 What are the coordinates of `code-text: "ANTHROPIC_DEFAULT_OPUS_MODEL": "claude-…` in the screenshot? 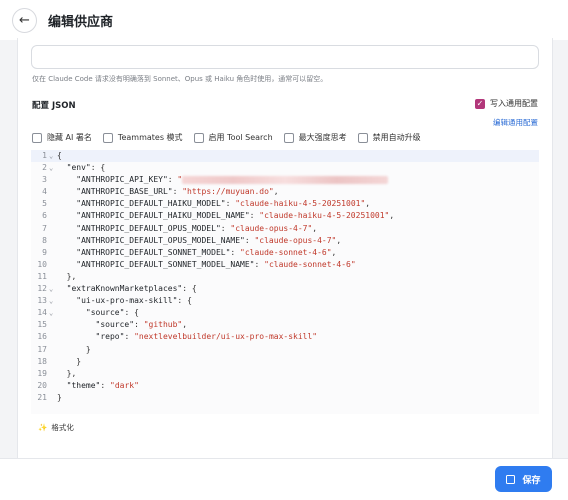 It's located at (187, 229).